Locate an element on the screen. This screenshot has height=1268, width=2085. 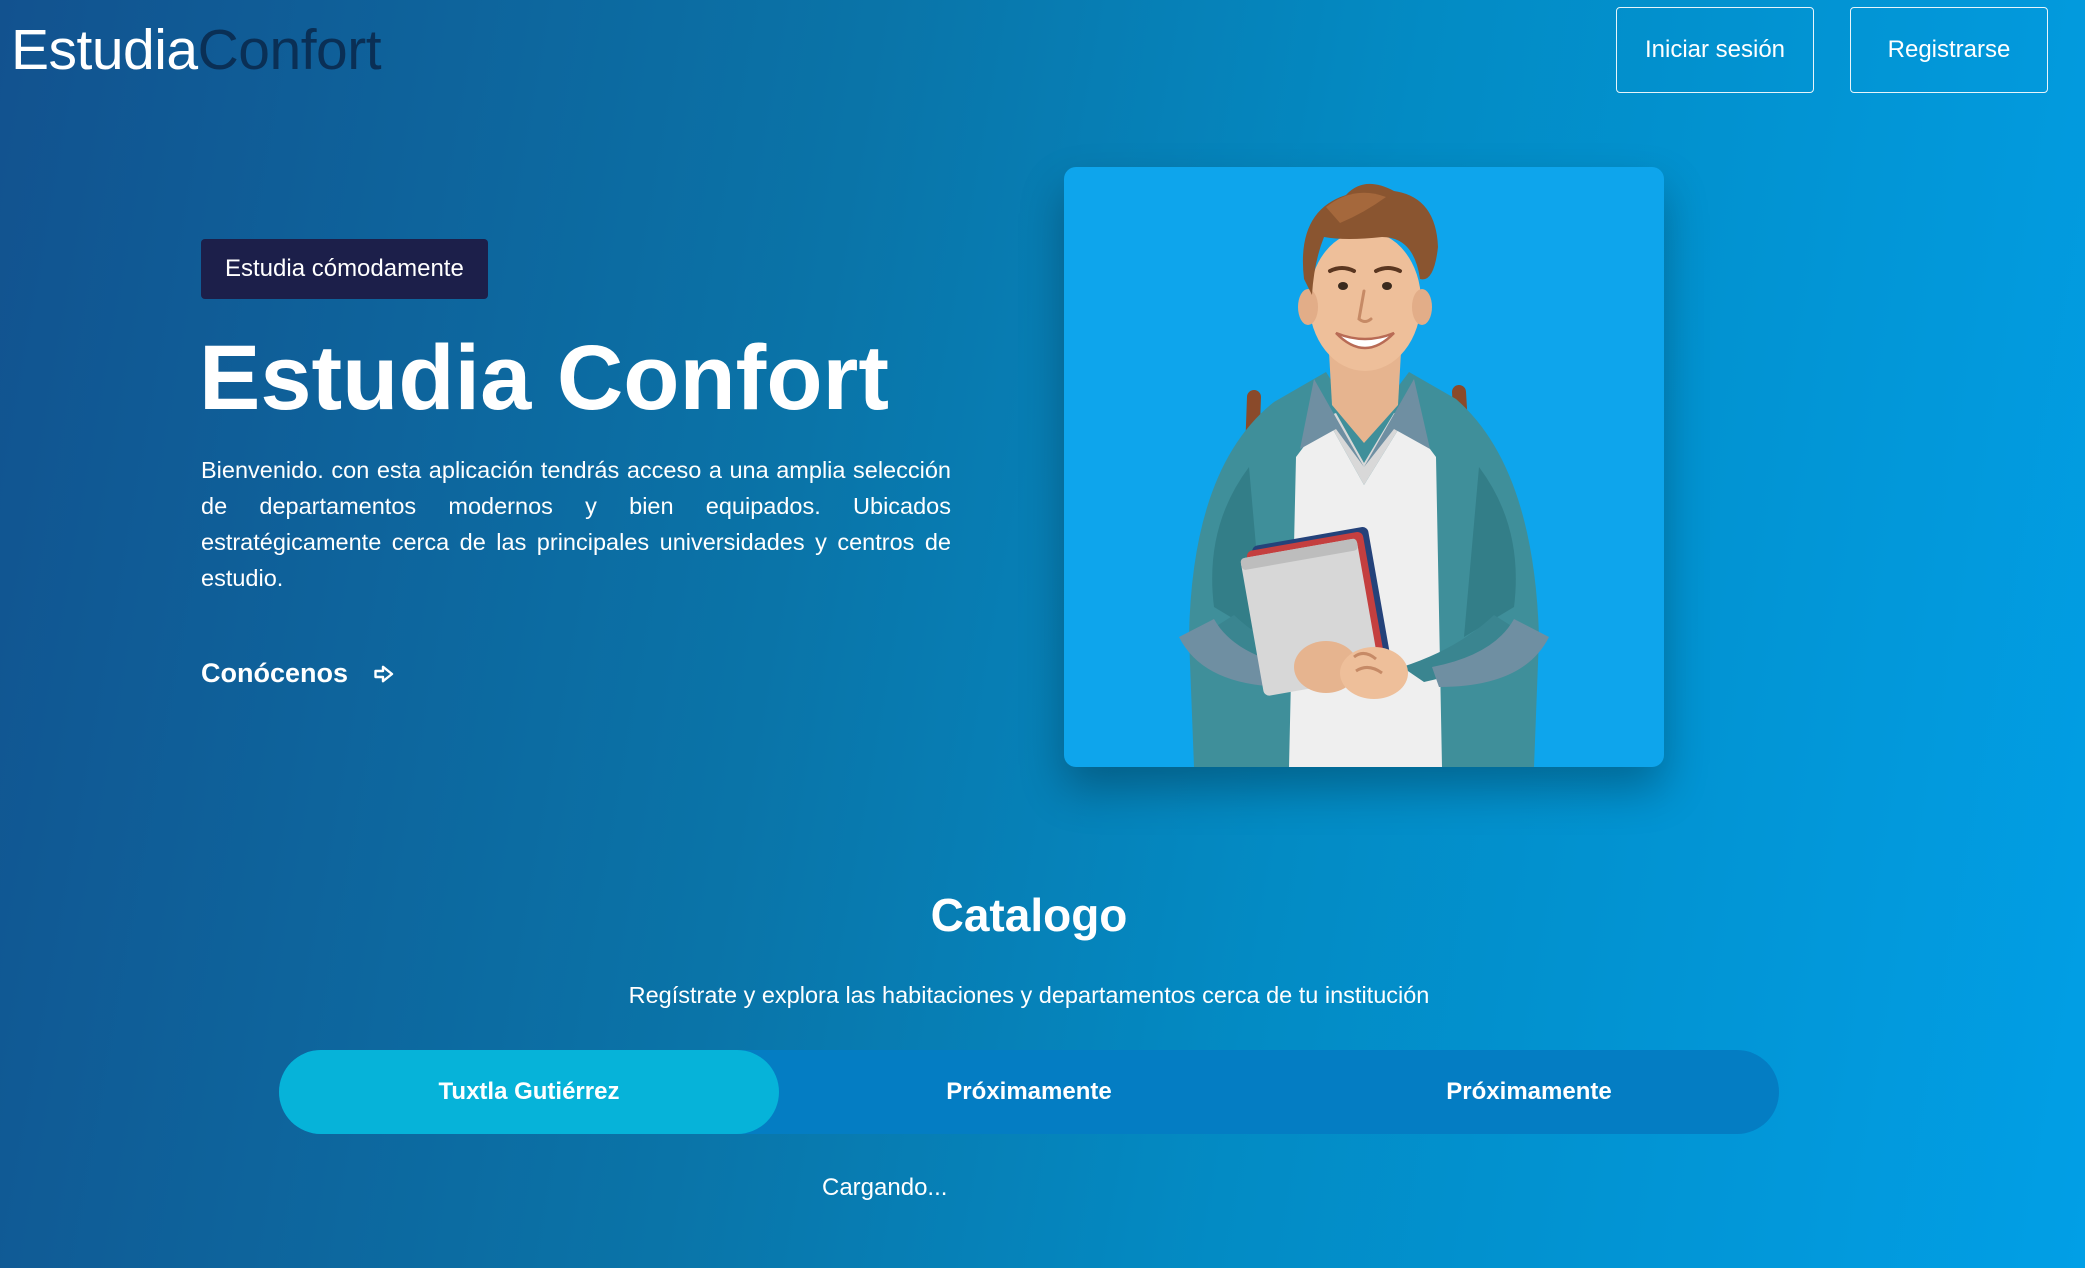
student-illustration is located at coordinates (1364, 475).